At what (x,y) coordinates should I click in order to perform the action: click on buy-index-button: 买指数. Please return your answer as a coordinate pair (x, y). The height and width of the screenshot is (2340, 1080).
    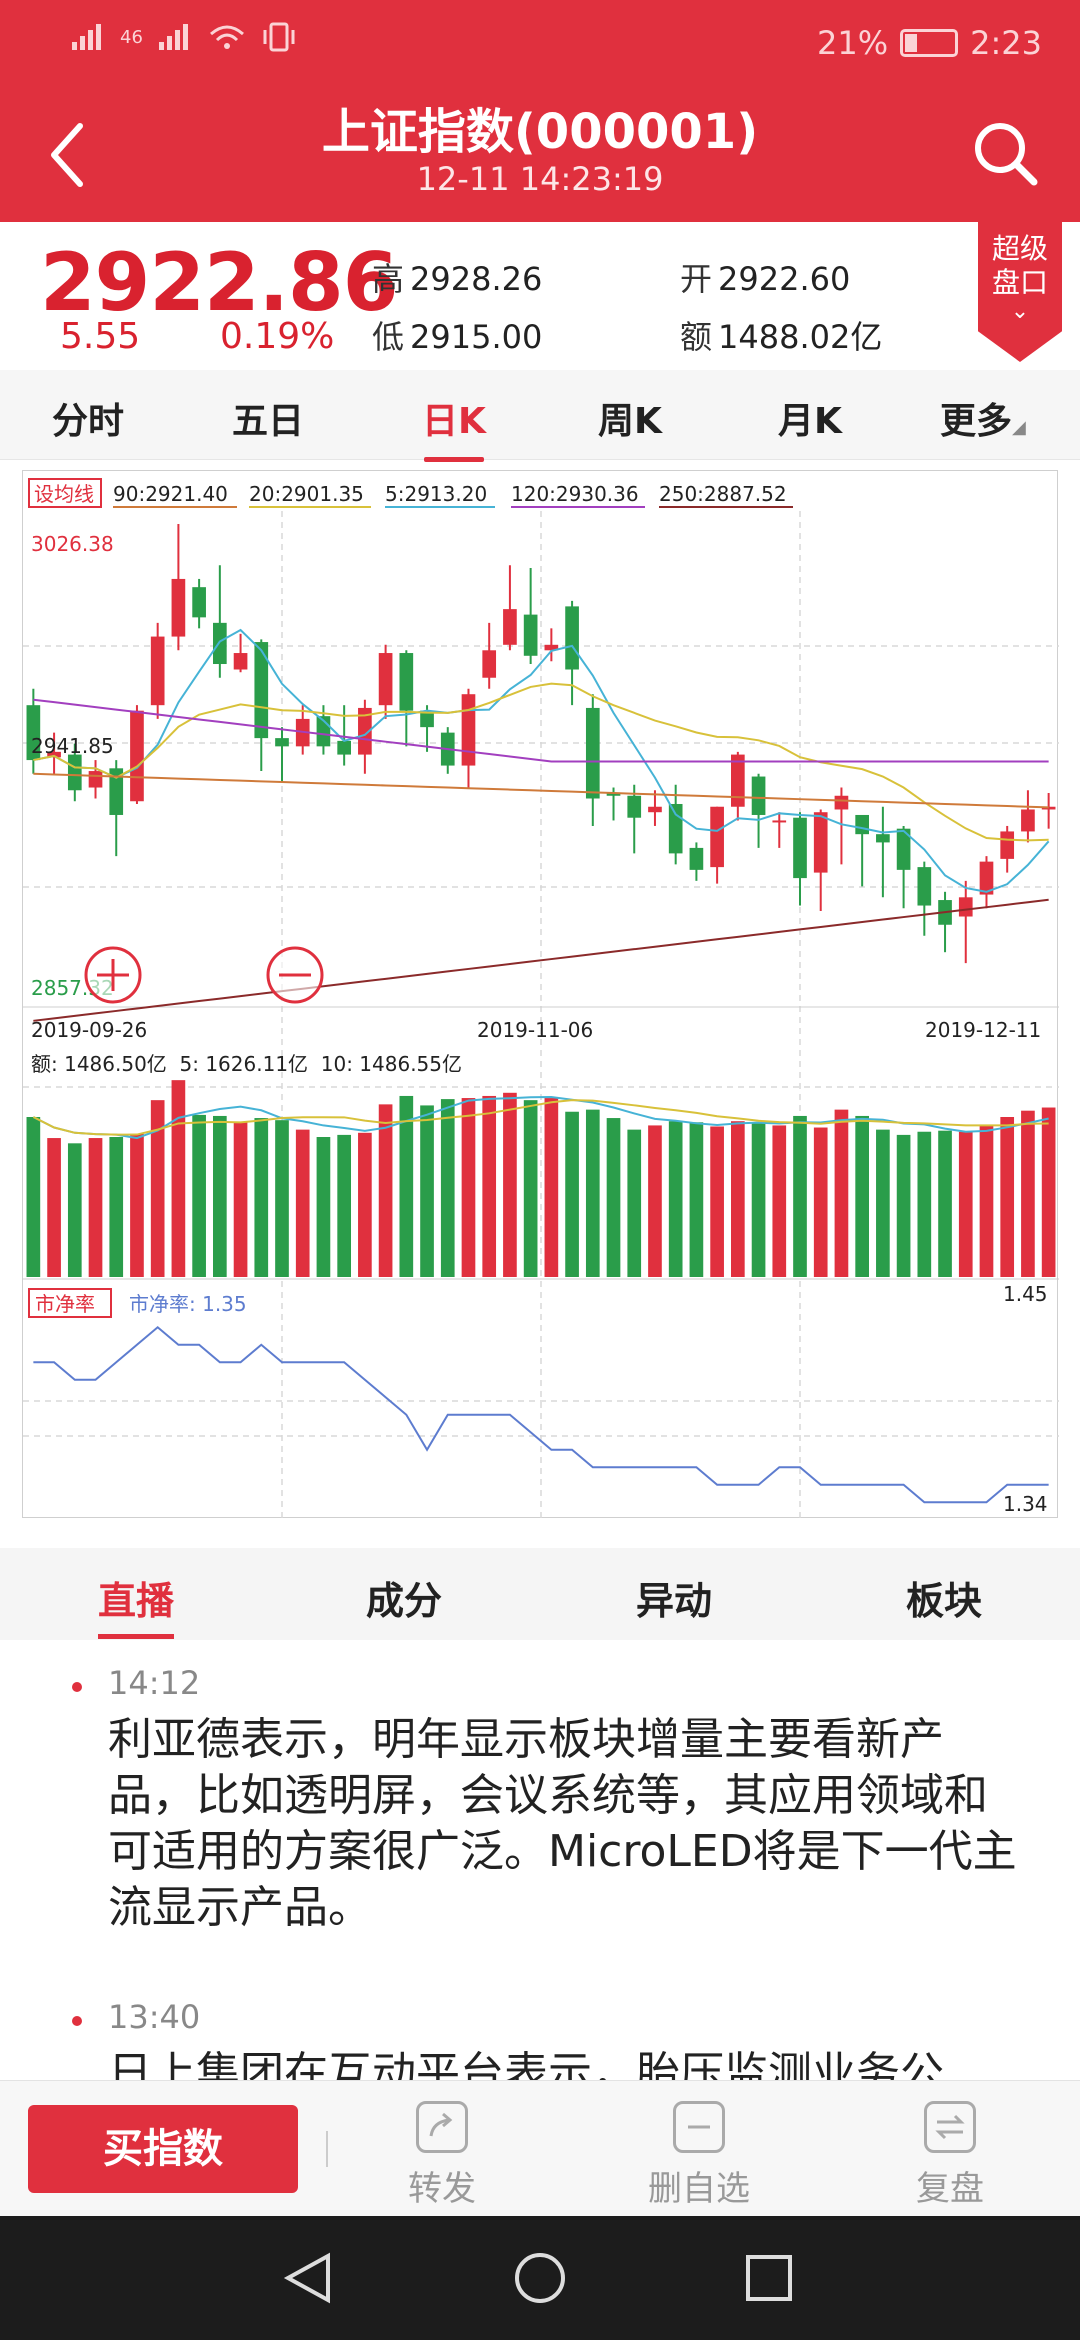
    Looking at the image, I should click on (163, 2149).